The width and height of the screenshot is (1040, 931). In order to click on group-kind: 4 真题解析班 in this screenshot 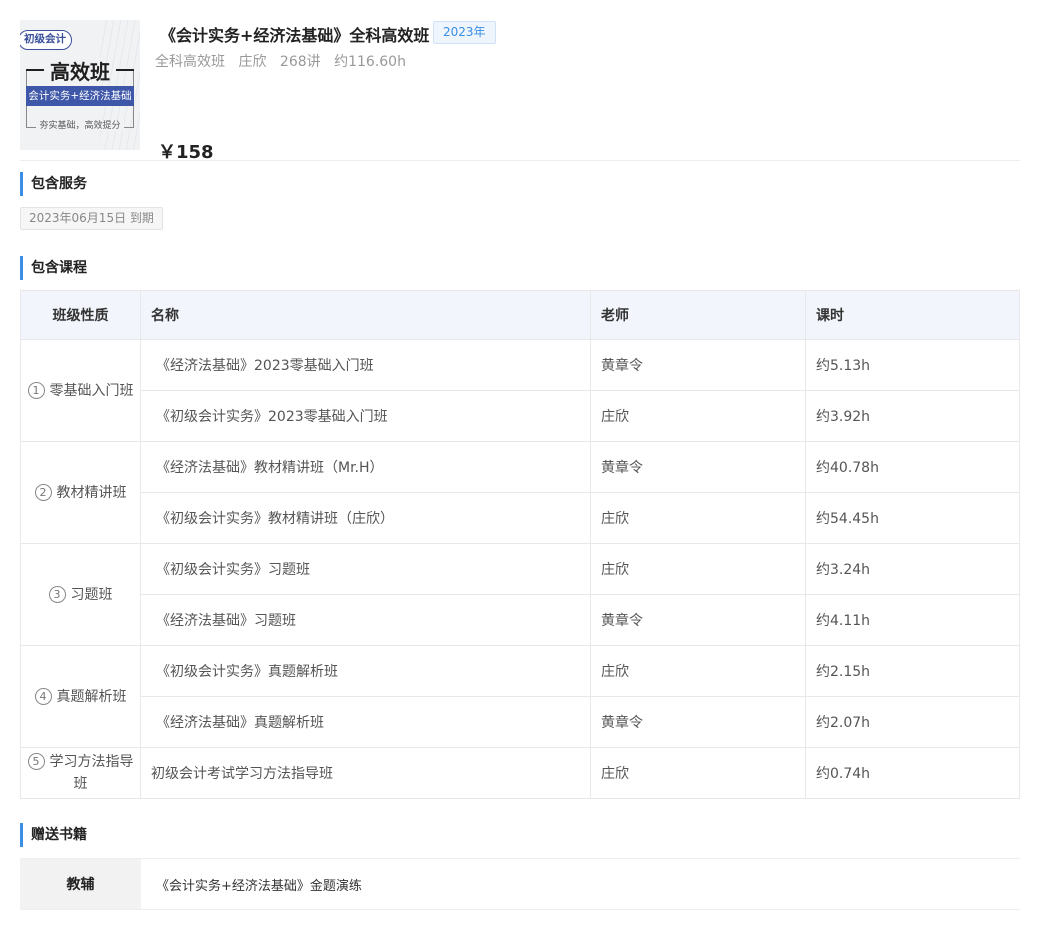, I will do `click(81, 697)`.